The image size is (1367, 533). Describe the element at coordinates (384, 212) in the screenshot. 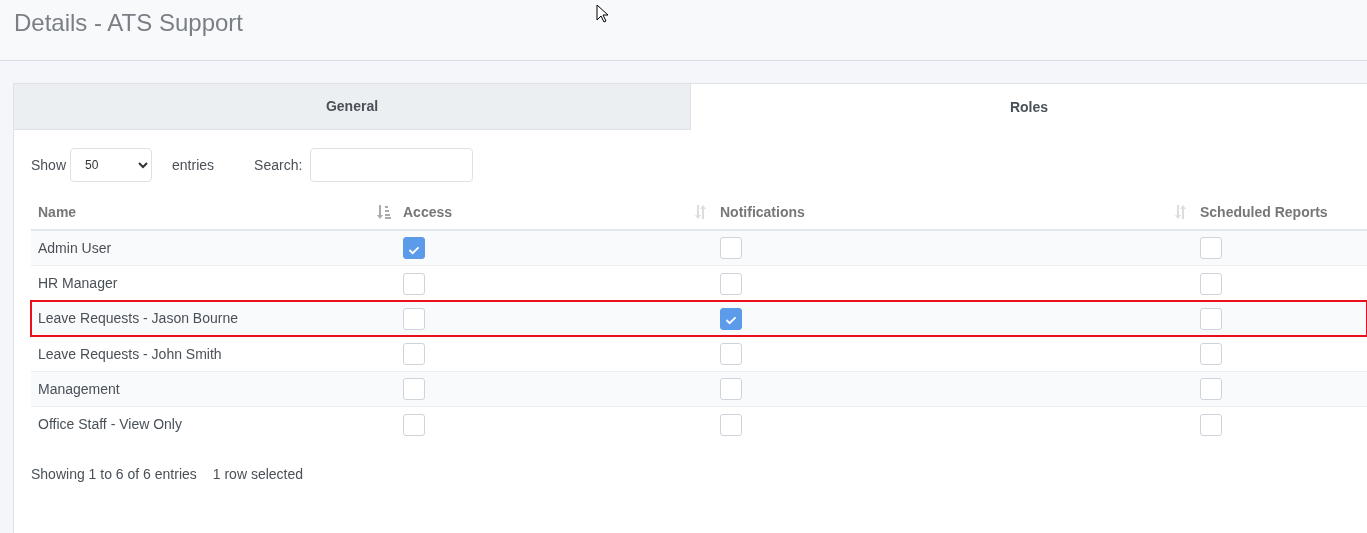

I see `sort-descending-icon` at that location.